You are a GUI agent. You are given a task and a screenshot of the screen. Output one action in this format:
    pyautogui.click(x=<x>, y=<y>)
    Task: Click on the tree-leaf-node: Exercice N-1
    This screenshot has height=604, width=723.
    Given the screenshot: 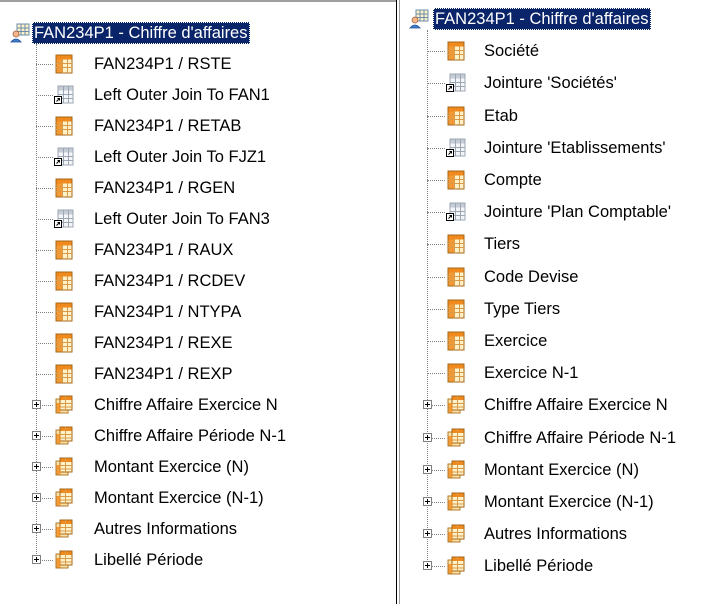 What is the action you would take?
    pyautogui.click(x=561, y=373)
    